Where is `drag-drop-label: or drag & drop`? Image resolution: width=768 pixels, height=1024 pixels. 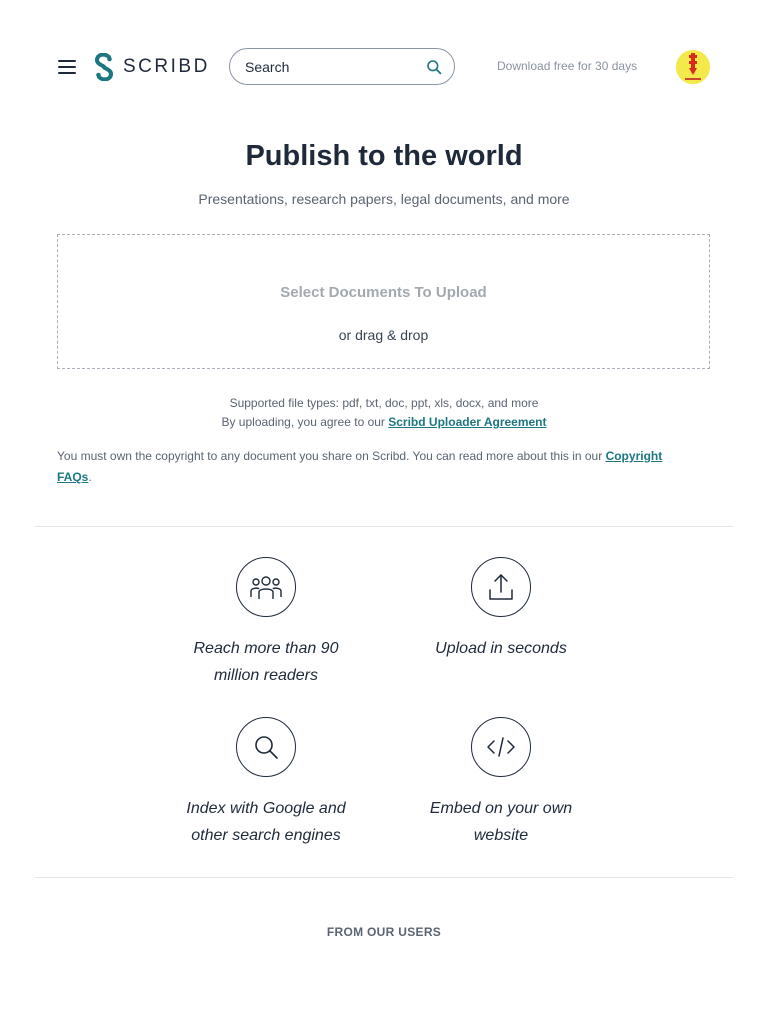
drag-drop-label: or drag & drop is located at coordinates (383, 335).